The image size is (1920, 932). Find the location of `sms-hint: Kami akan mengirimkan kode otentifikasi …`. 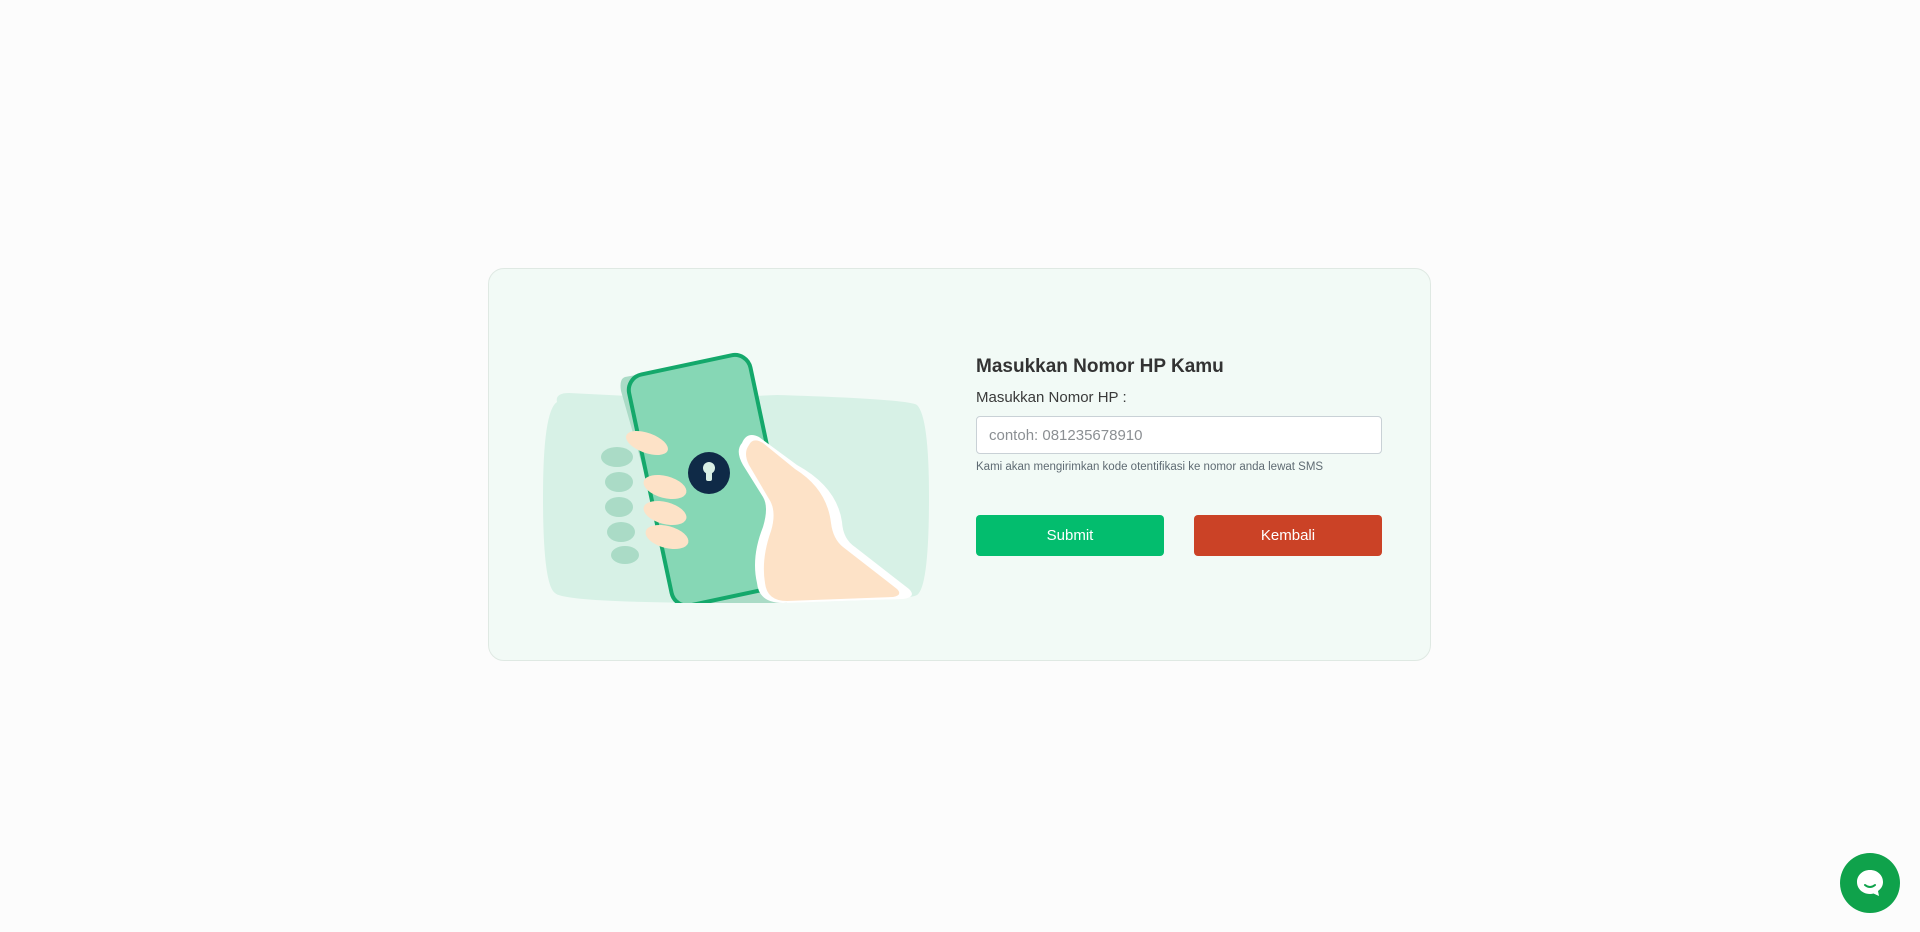

sms-hint: Kami akan mengirimkan kode otentifikasi … is located at coordinates (1150, 467).